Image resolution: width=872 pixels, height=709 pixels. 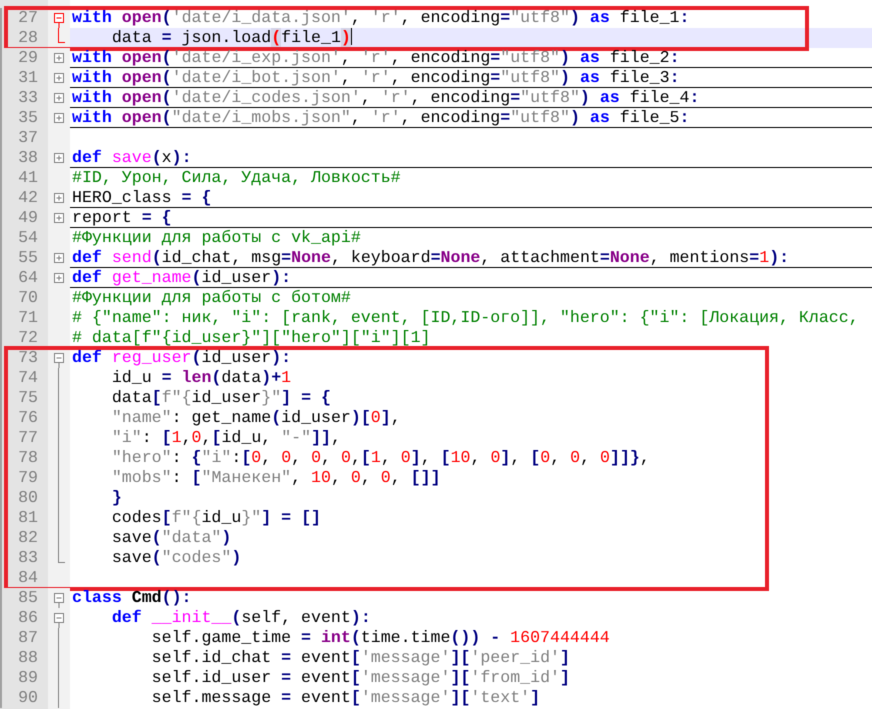 I want to click on line-number: 29, so click(x=24, y=58).